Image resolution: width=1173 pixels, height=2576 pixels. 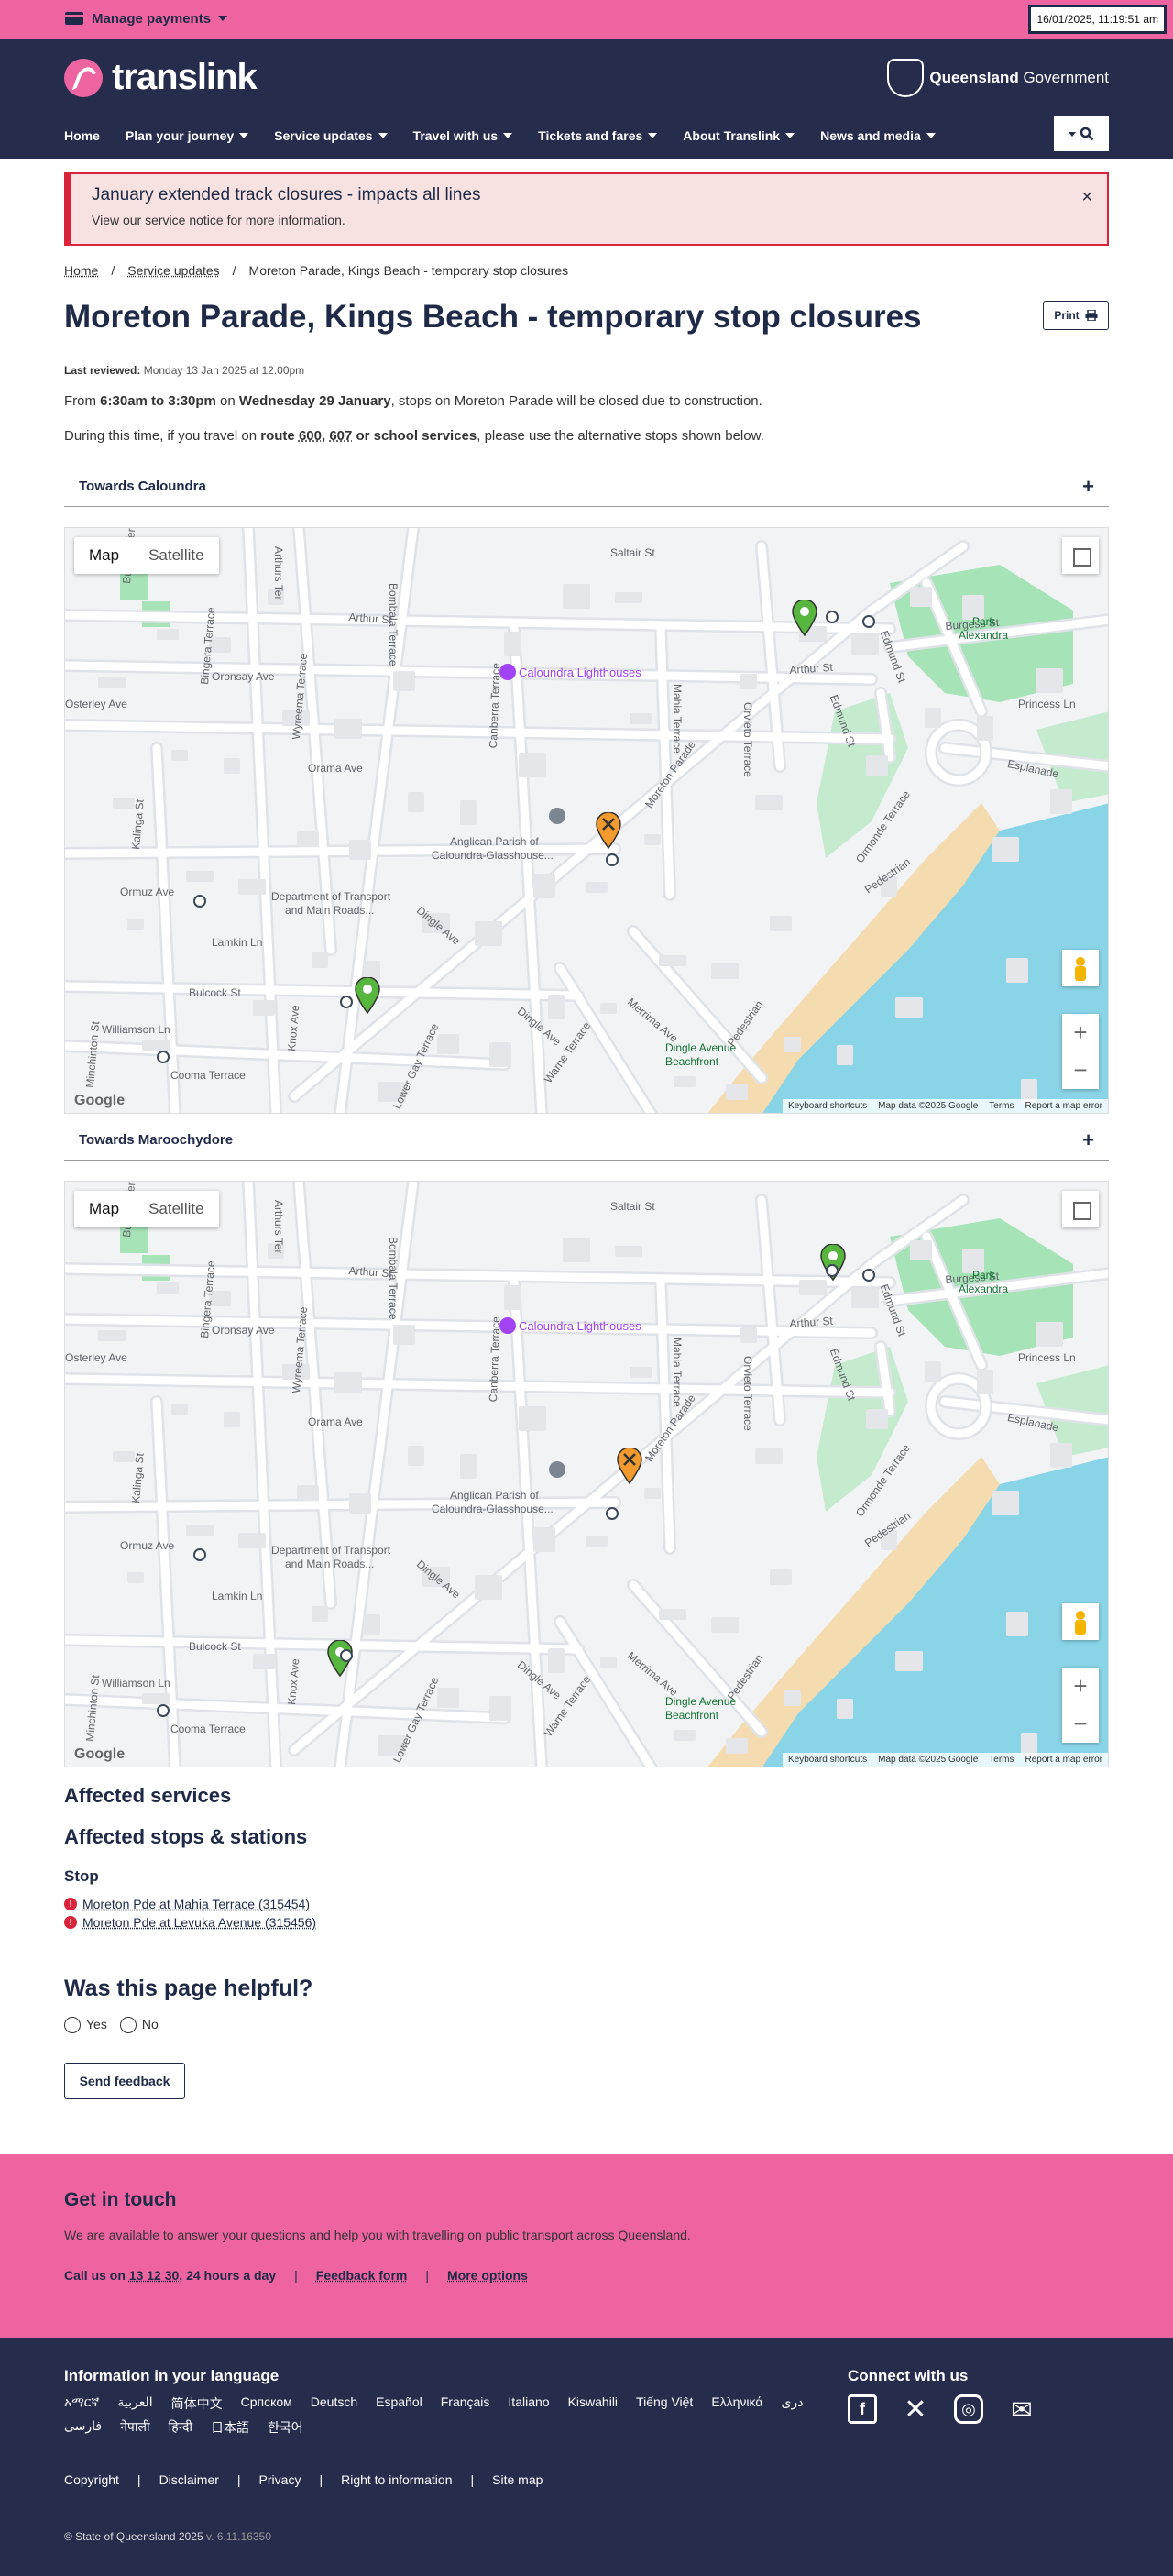 I want to click on search-button, so click(x=1081, y=133).